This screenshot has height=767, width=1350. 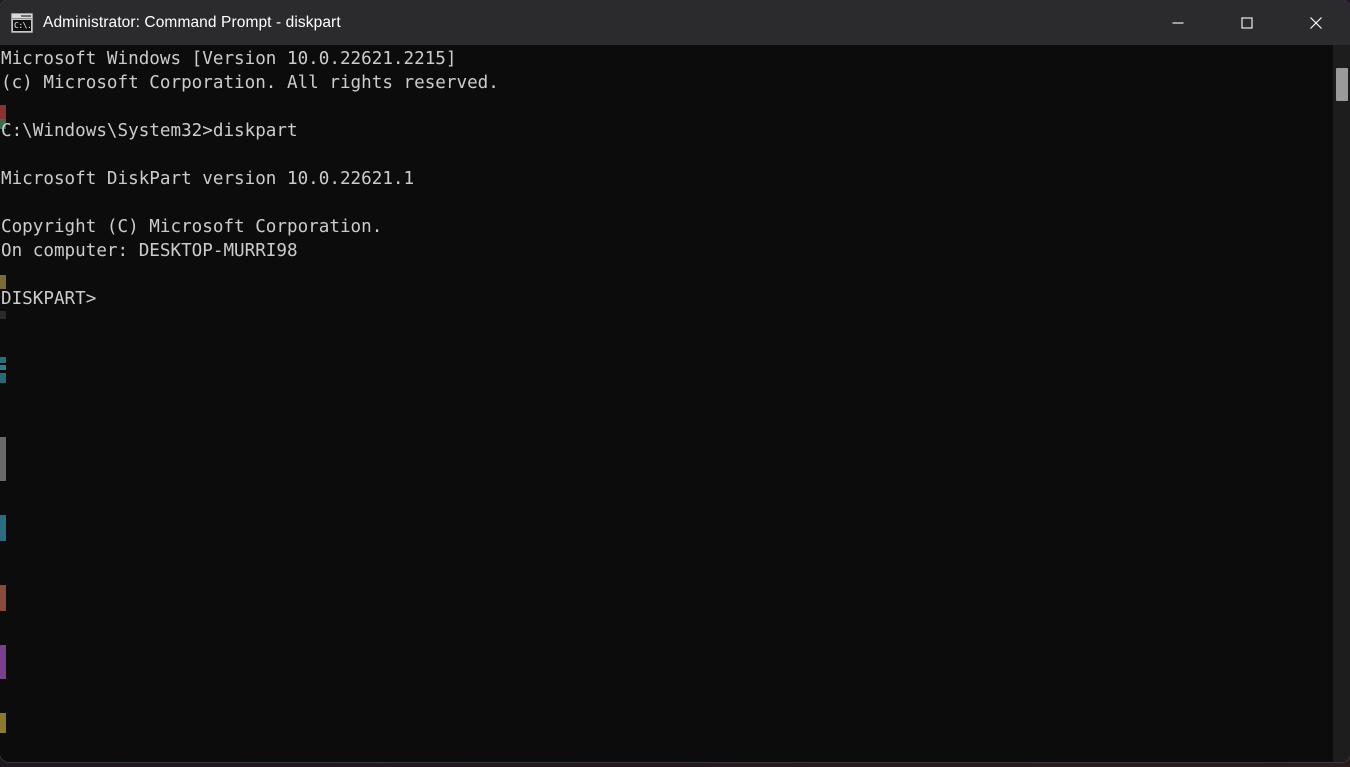 What do you see at coordinates (1342, 84) in the screenshot?
I see `scrollbar-thumb` at bounding box center [1342, 84].